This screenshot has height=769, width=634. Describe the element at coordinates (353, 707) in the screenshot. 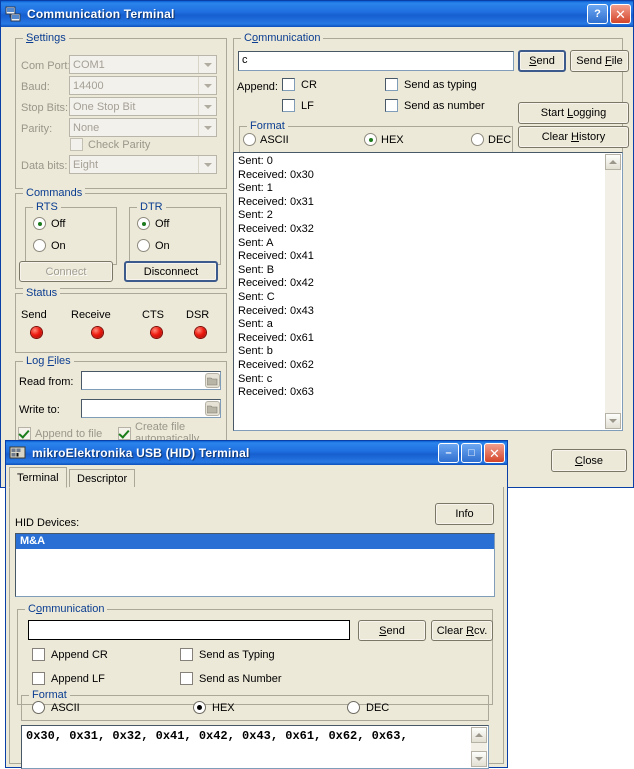

I see `hid-format-dec-radio` at that location.